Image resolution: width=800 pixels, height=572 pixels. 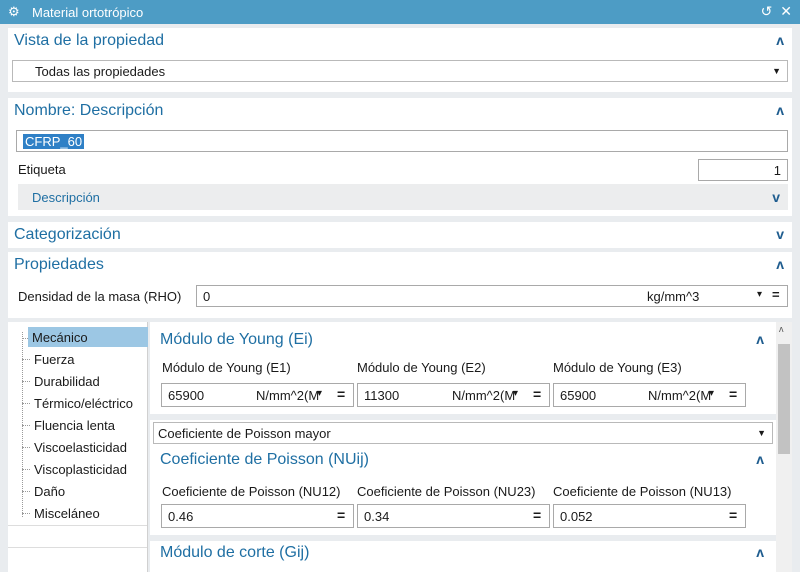 What do you see at coordinates (54, 359) in the screenshot?
I see `tree-item-fuerza: Fuerza` at bounding box center [54, 359].